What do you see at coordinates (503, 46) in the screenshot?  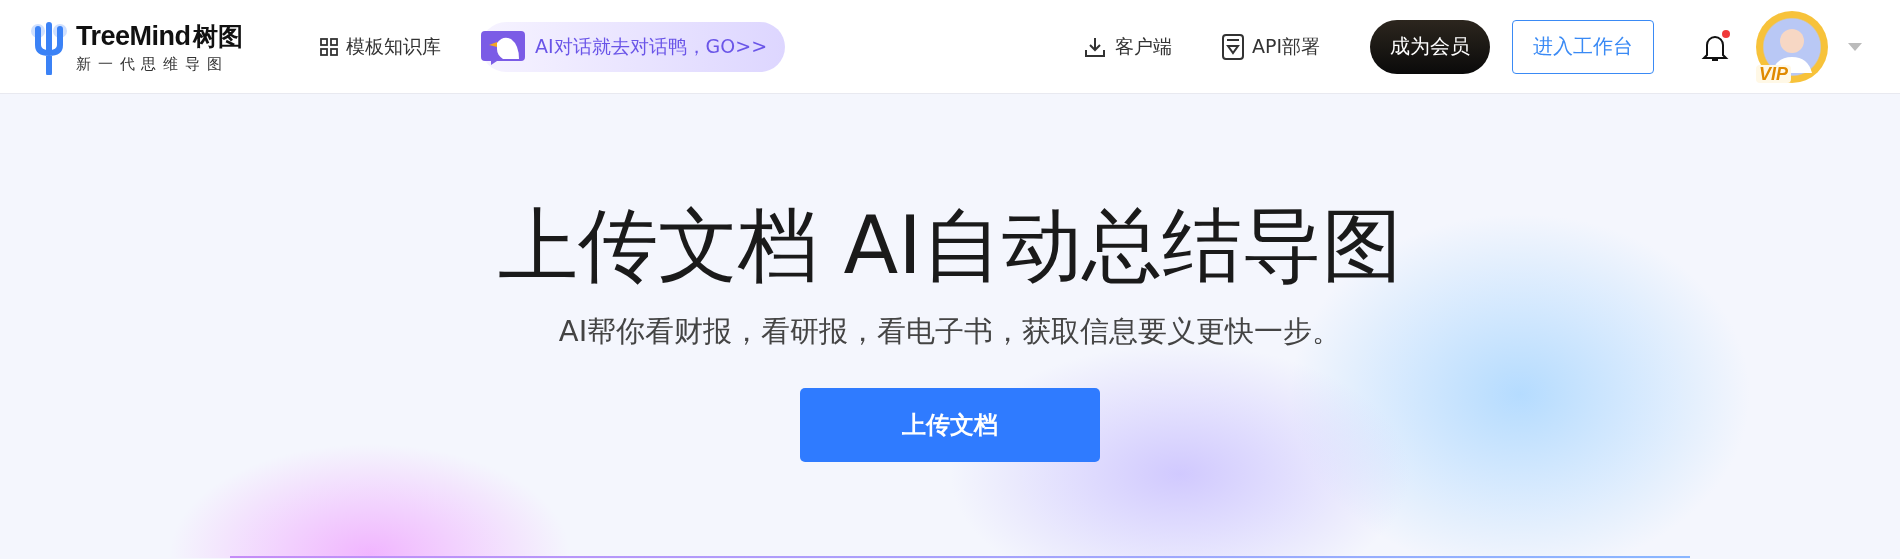 I see `duck-icon` at bounding box center [503, 46].